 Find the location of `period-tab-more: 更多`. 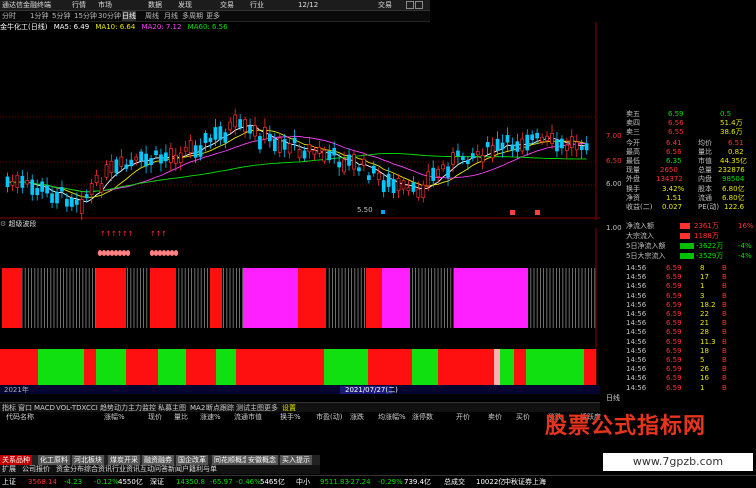

period-tab-more: 更多 is located at coordinates (213, 16).